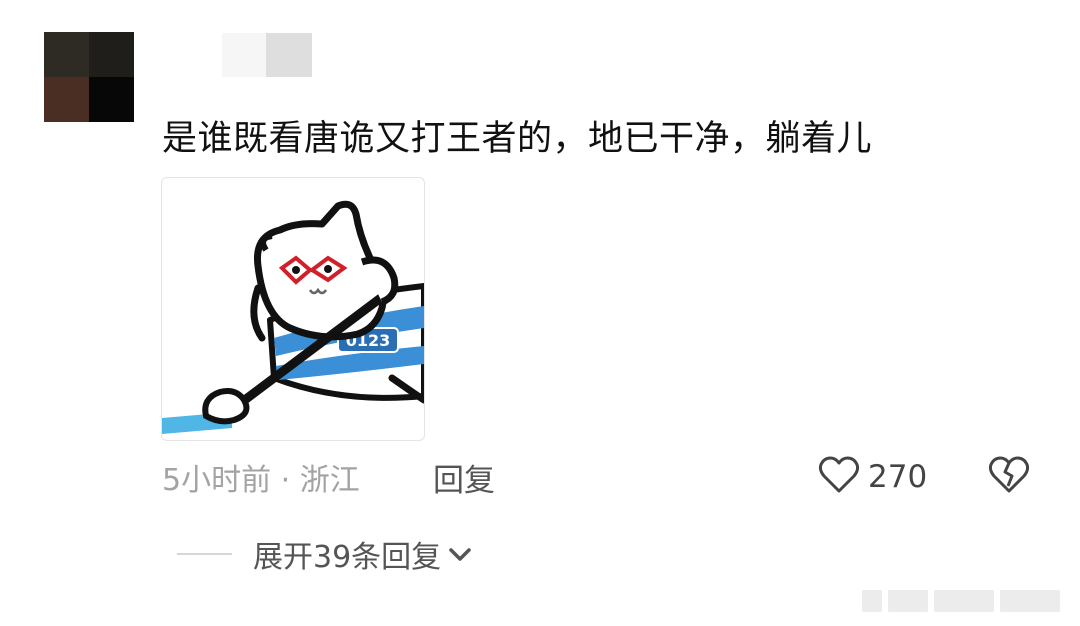 This screenshot has width=1080, height=626. I want to click on dislike-button, so click(1010, 477).